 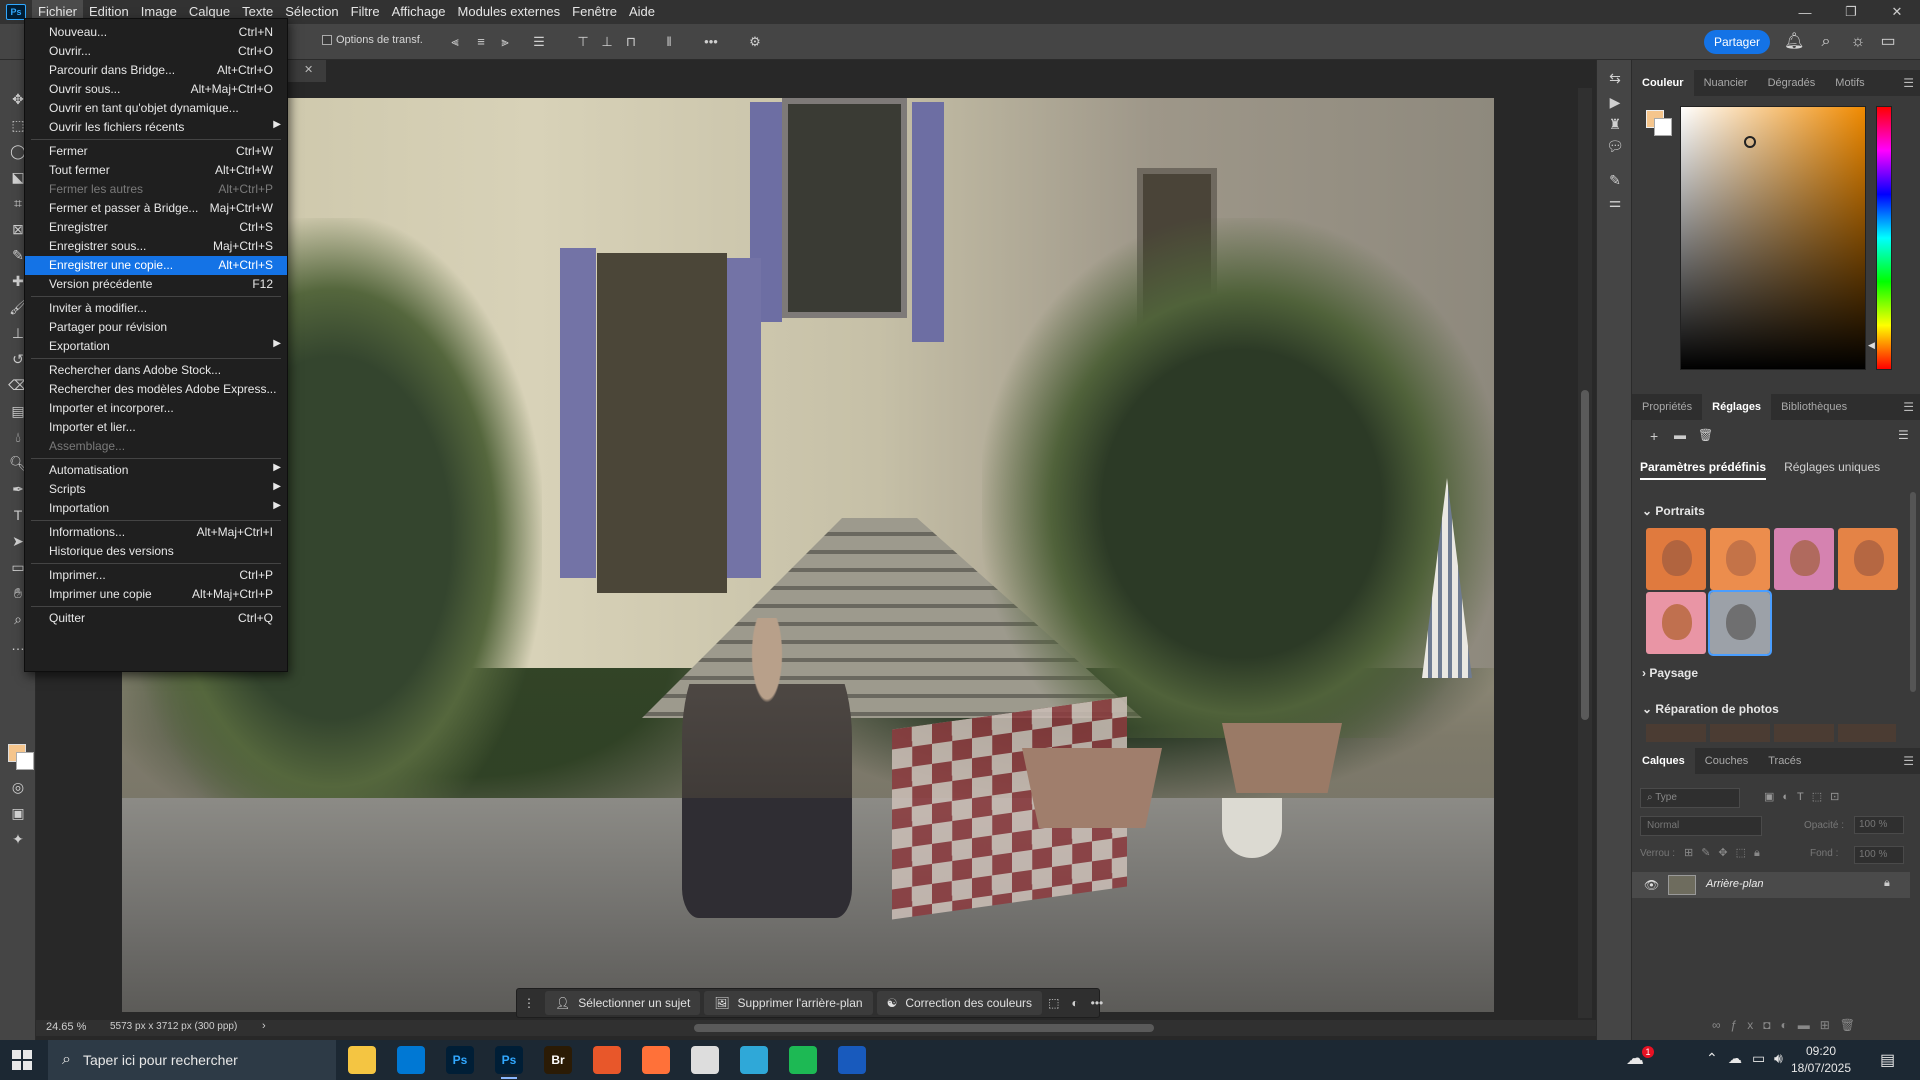 What do you see at coordinates (156, 151) in the screenshot?
I see `file-menu-item: Fermer Ctrl+W` at bounding box center [156, 151].